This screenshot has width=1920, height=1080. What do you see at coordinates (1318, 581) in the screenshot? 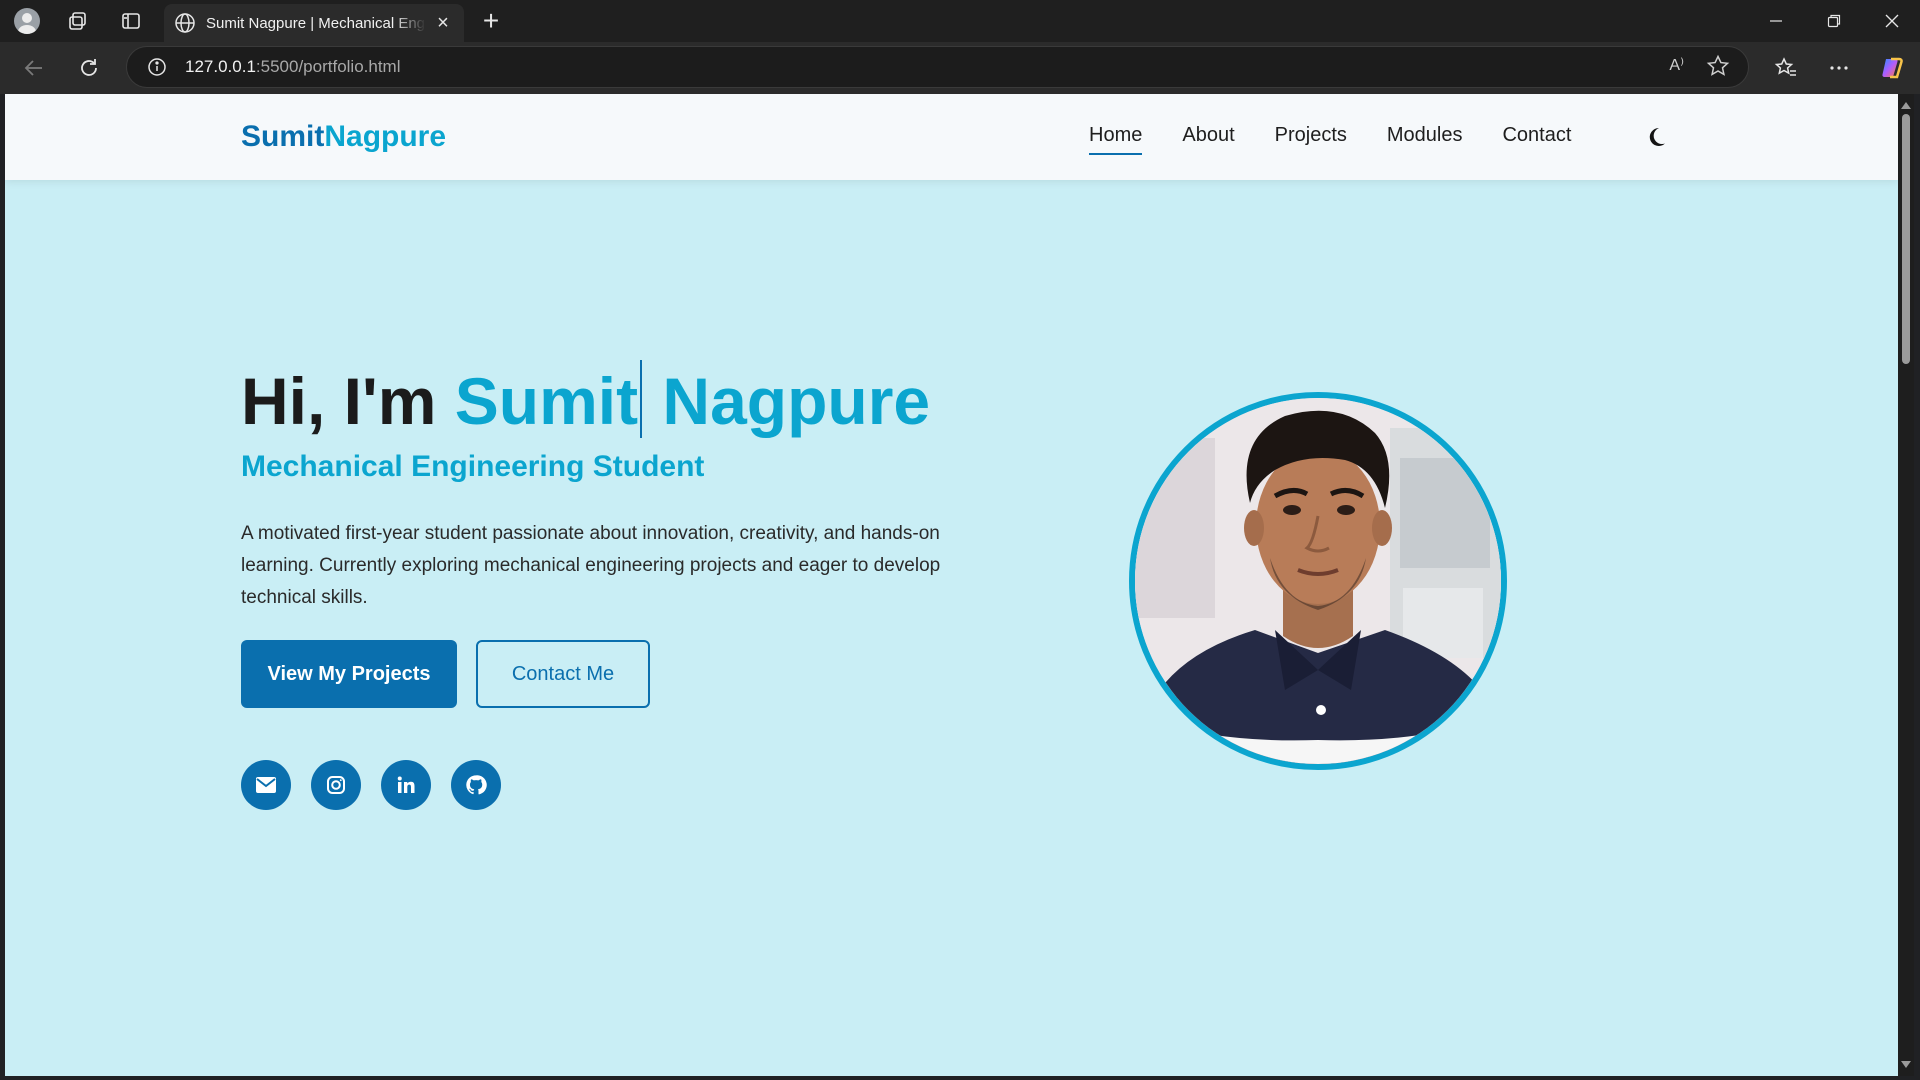
I see `profile-photo` at bounding box center [1318, 581].